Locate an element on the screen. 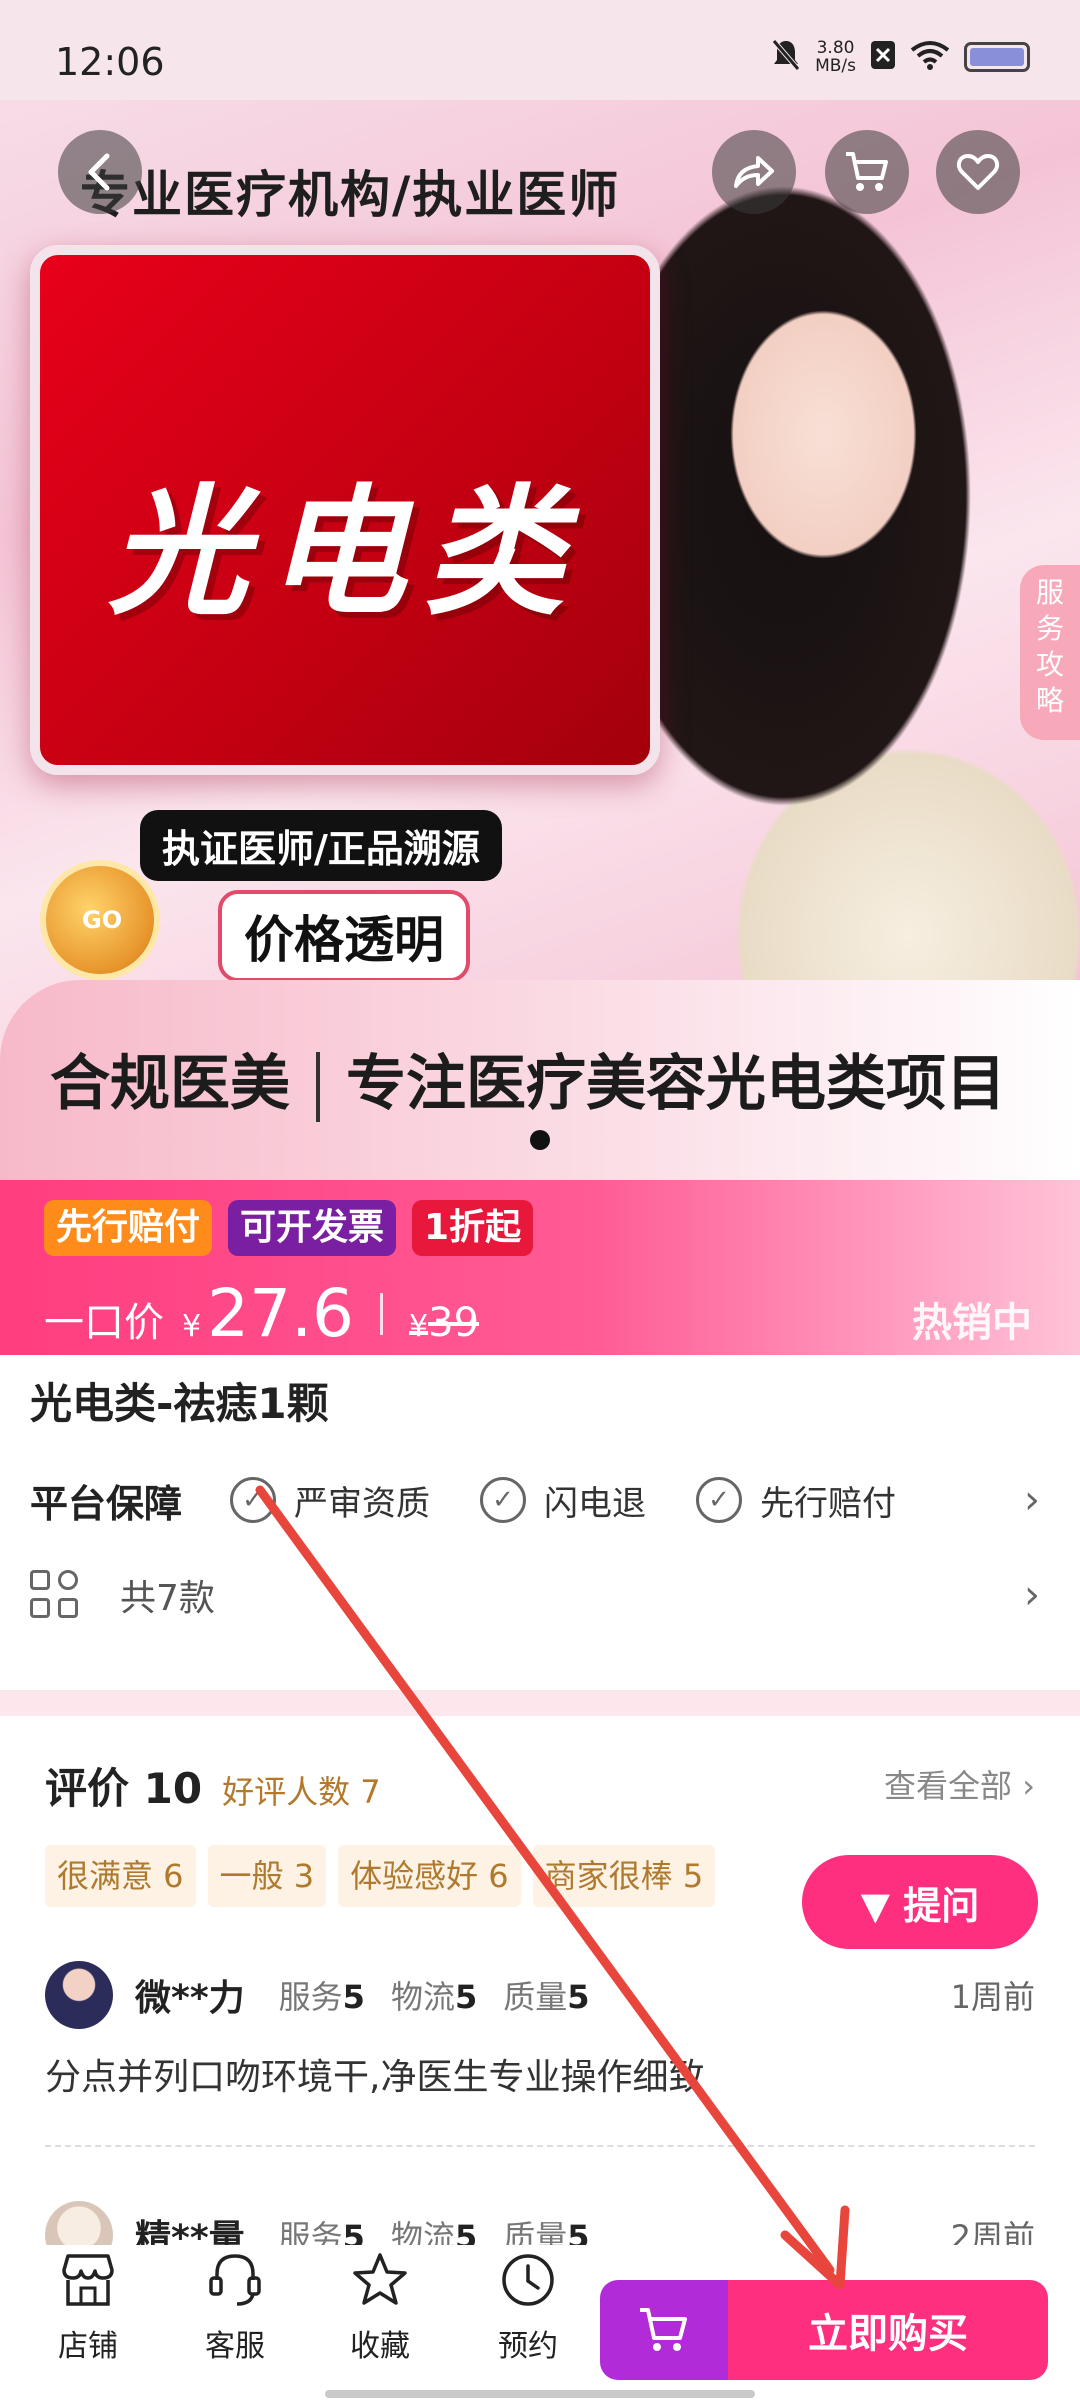 Image resolution: width=1080 pixels, height=2408 pixels. variant-selector-row: 共7款 › is located at coordinates (535, 1595).